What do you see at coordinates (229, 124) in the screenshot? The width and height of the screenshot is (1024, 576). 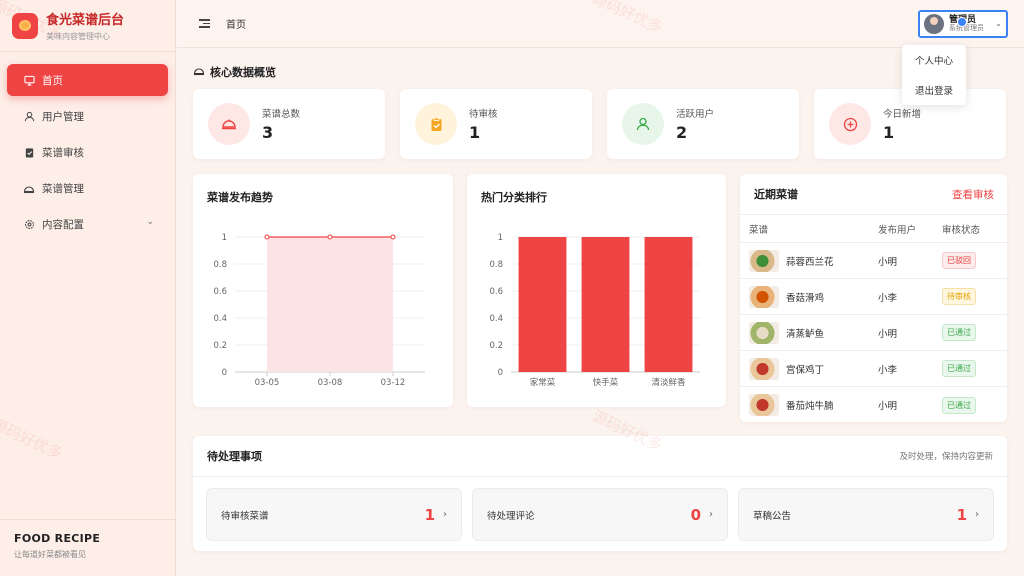 I see `dish-icon` at bounding box center [229, 124].